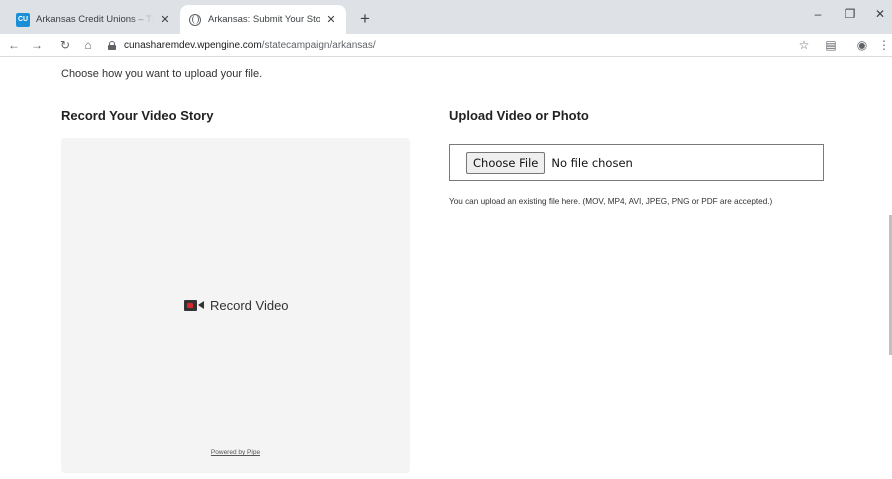 This screenshot has height=479, width=892. Describe the element at coordinates (318, 45) in the screenshot. I see `url-path: /statecampaign/arkansas/` at that location.